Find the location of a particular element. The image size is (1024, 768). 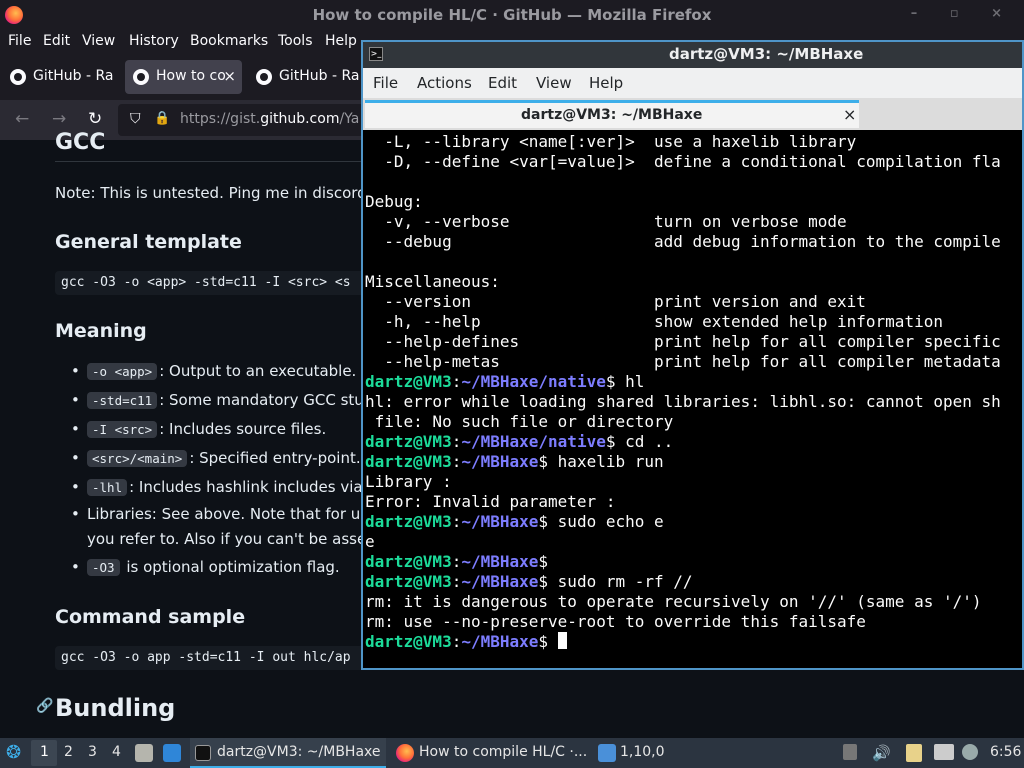

text-cursor is located at coordinates (562, 640).